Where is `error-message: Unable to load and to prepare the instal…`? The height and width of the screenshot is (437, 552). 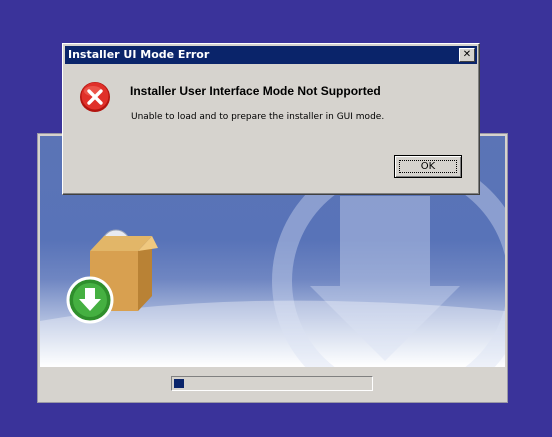 error-message: Unable to load and to prepare the instal… is located at coordinates (258, 117).